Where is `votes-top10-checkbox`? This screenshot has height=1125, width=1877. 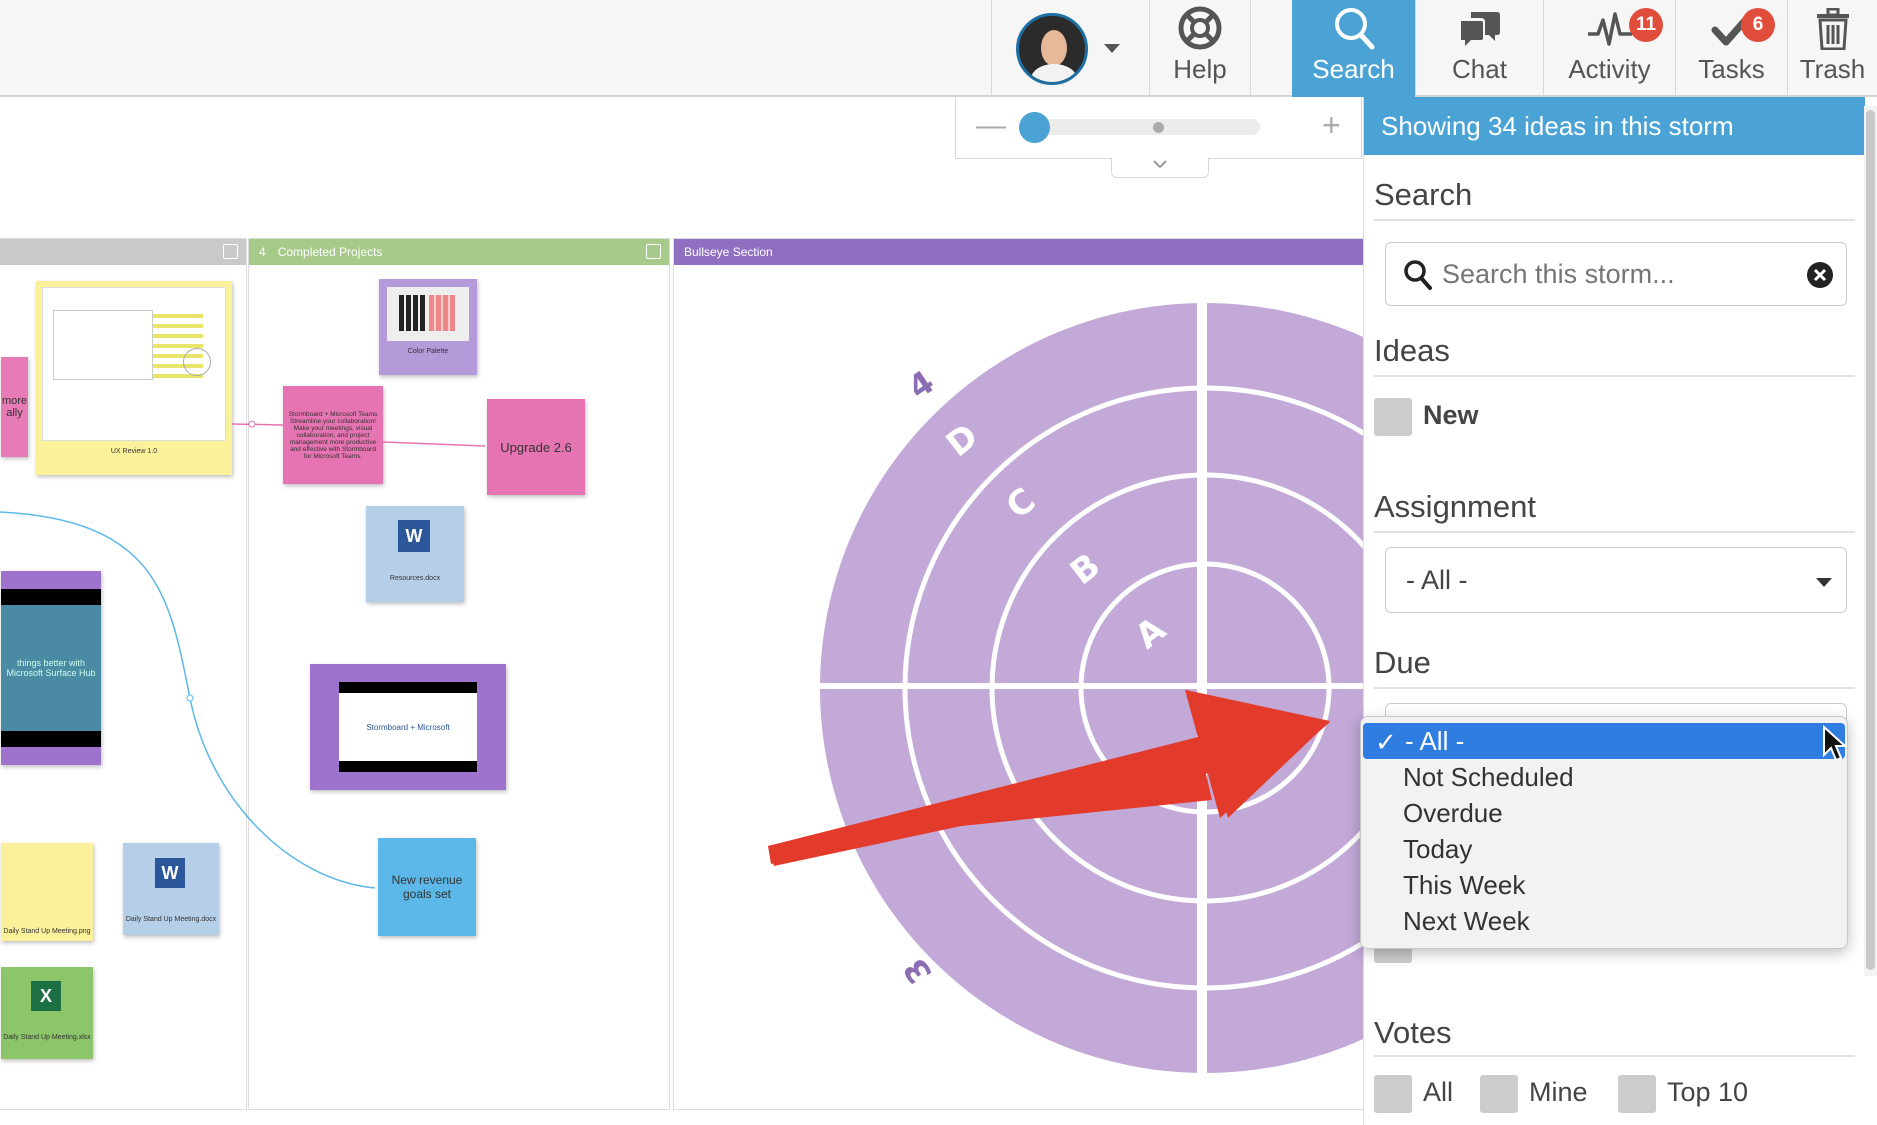 votes-top10-checkbox is located at coordinates (1637, 1094).